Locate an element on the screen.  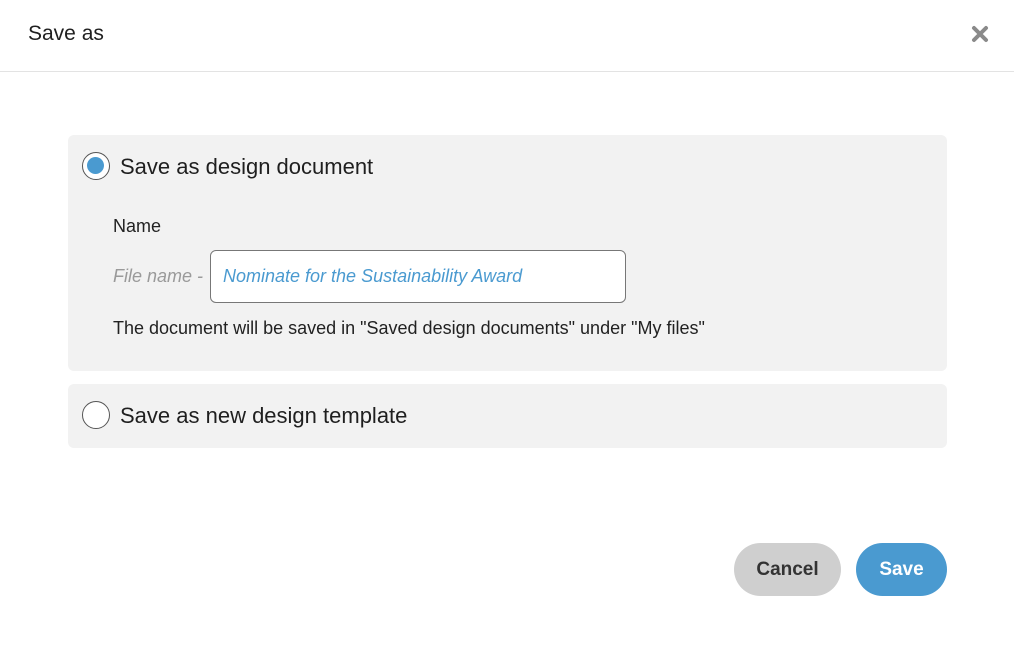
design-template-option-panel: Save as new design template is located at coordinates (507, 416).